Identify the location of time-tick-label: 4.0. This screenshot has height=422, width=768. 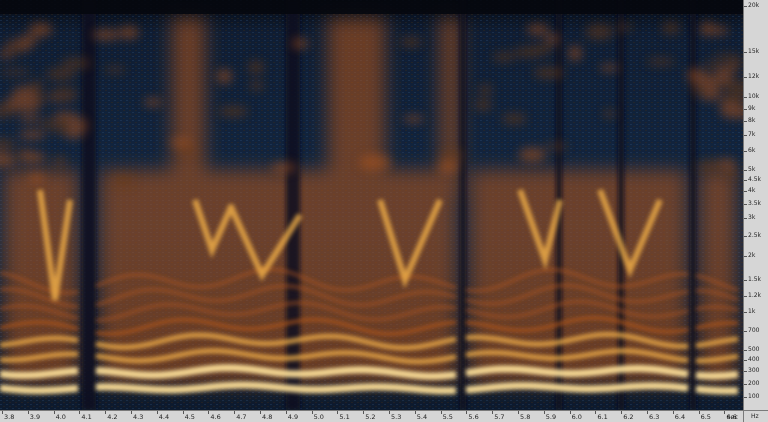
(60, 417).